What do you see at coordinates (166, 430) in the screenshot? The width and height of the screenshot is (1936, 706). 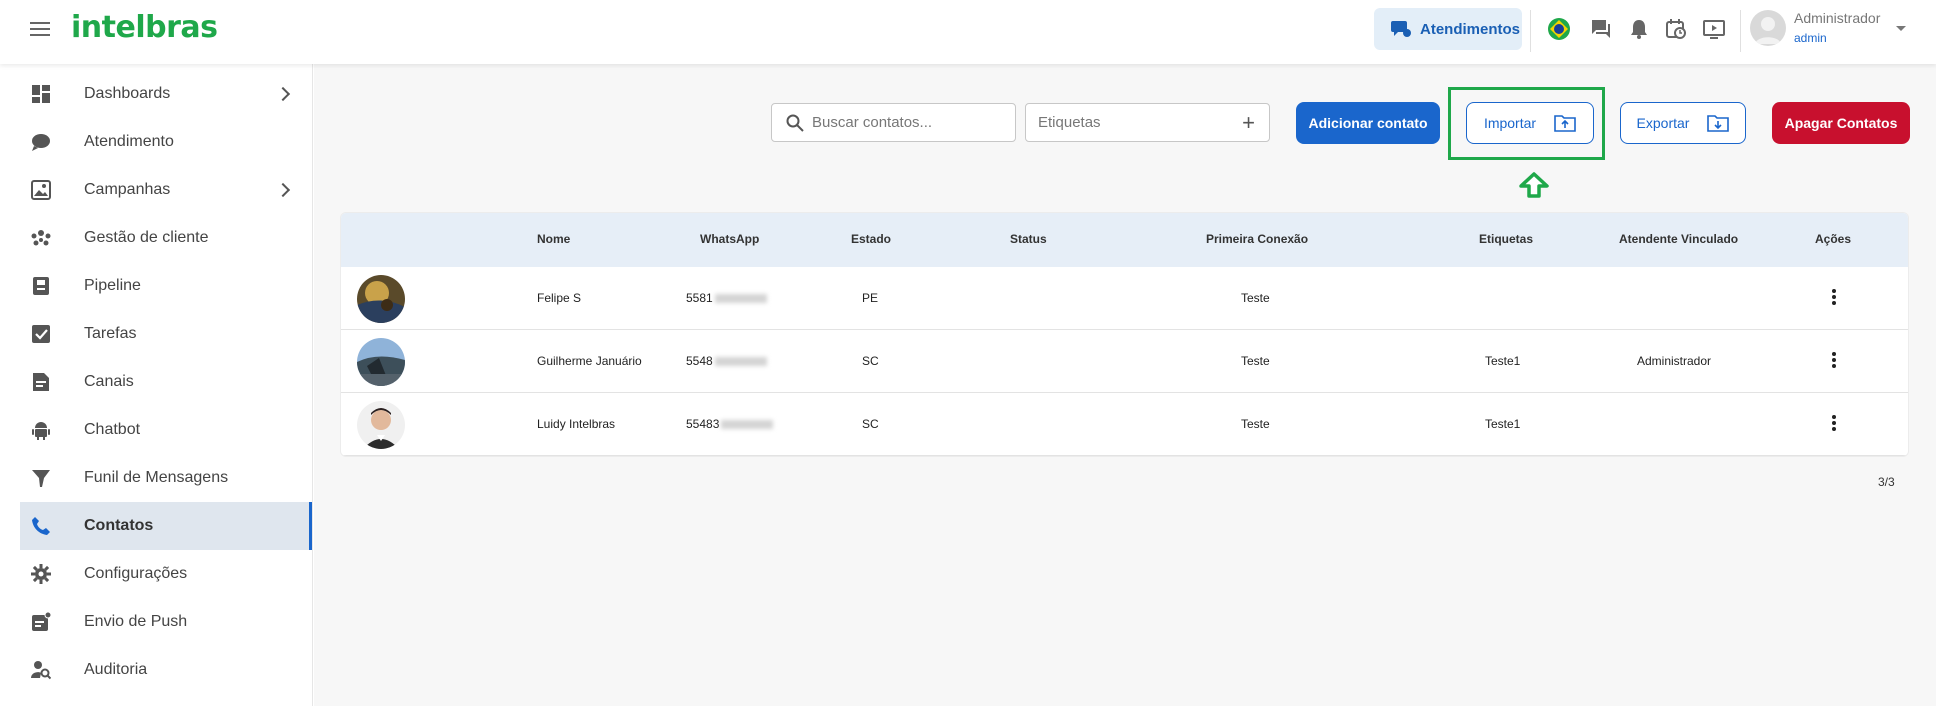 I see `sidebar-item-chatbot: Chatbot` at bounding box center [166, 430].